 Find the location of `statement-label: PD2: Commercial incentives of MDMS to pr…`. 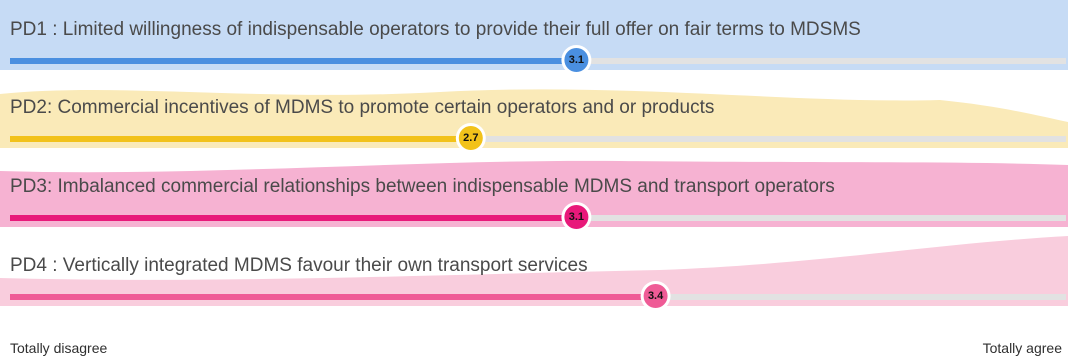

statement-label: PD2: Commercial incentives of MDMS to pr… is located at coordinates (362, 107).